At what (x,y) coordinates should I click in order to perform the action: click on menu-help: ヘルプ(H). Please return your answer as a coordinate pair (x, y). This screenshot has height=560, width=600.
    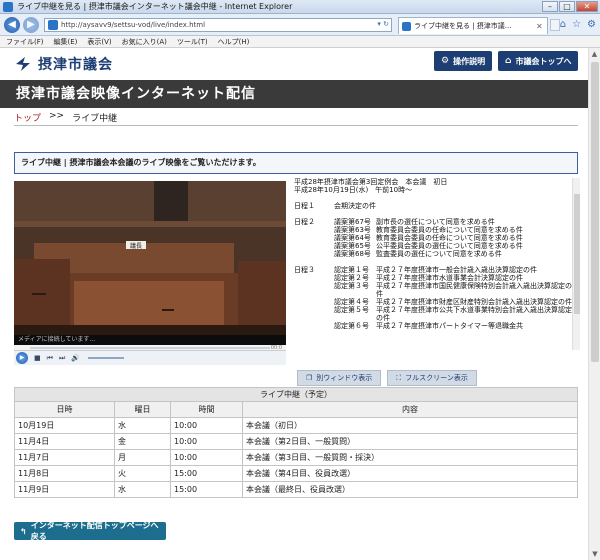
    Looking at the image, I should click on (234, 42).